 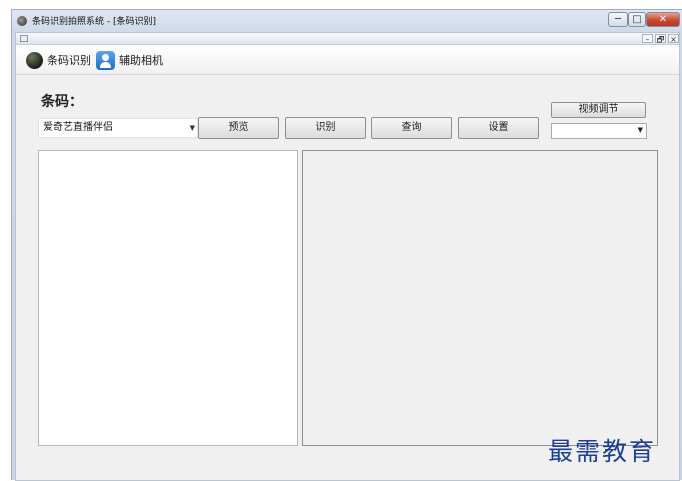 What do you see at coordinates (24, 38) in the screenshot?
I see `mdi-system-icon` at bounding box center [24, 38].